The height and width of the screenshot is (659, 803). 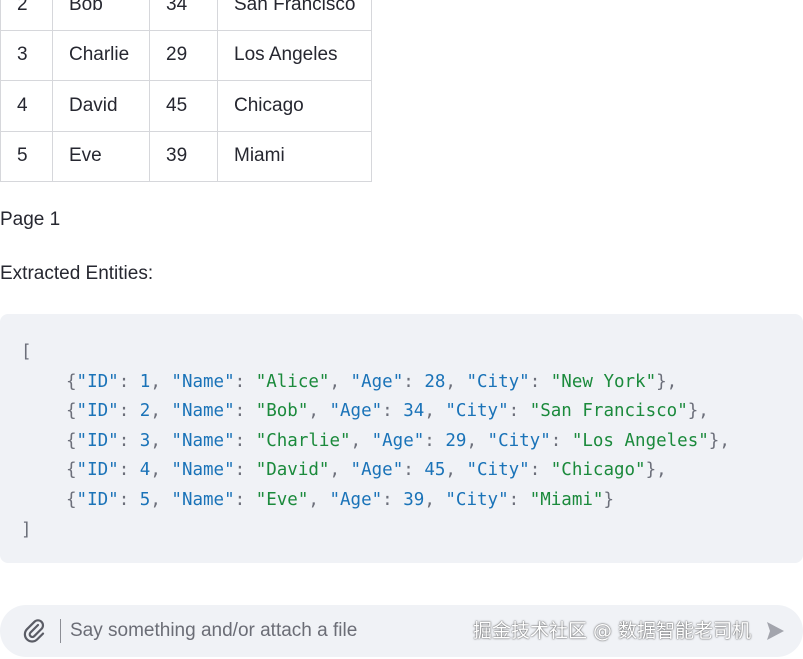 I want to click on cell-id: 4, so click(x=26, y=106).